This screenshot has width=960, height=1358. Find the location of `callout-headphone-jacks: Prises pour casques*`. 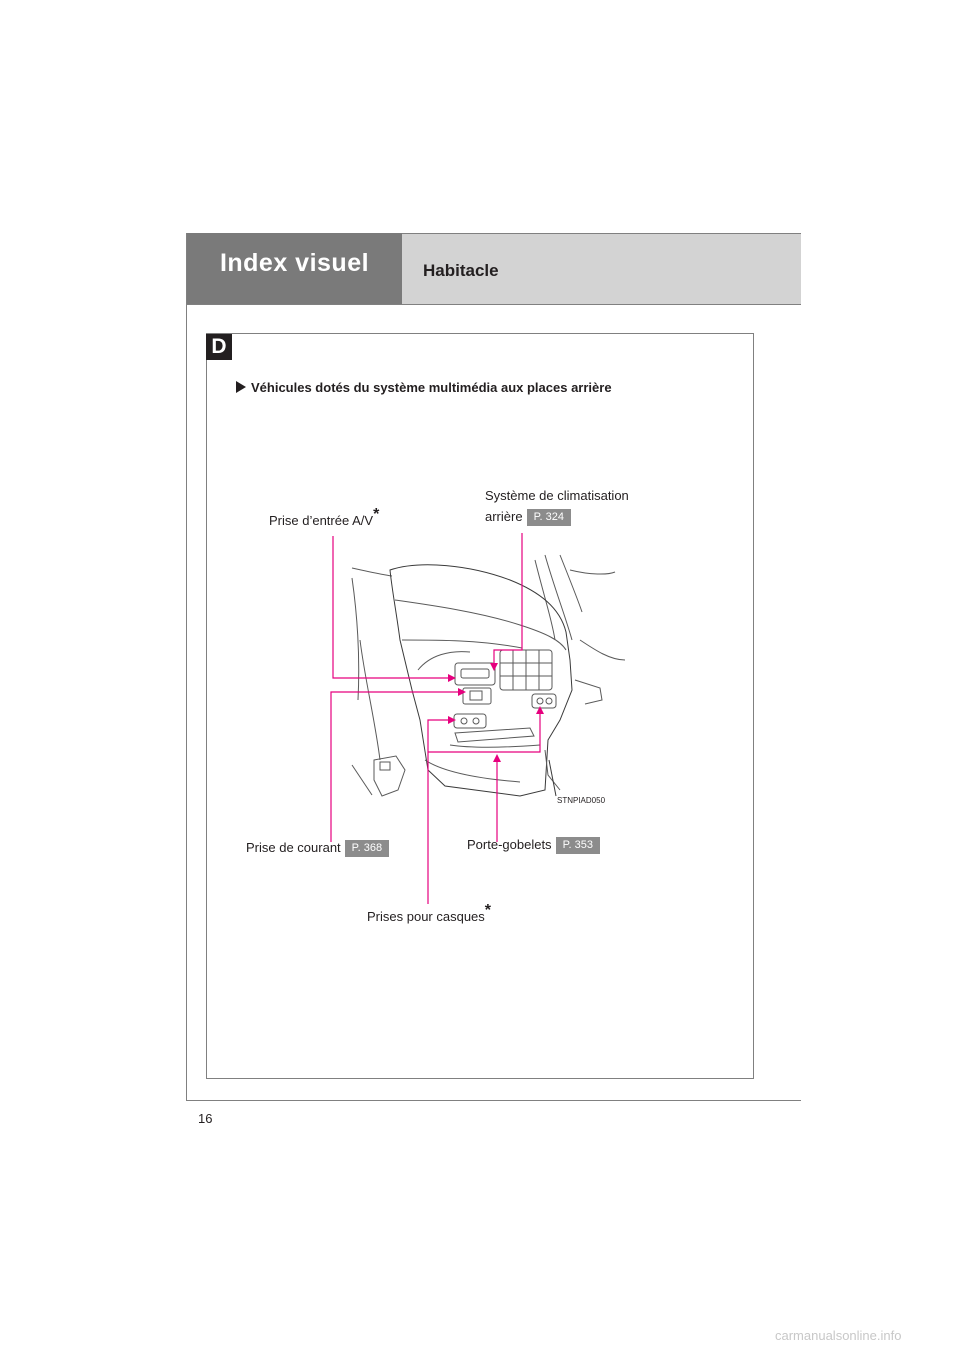

callout-headphone-jacks: Prises pour casques* is located at coordinates (429, 914).